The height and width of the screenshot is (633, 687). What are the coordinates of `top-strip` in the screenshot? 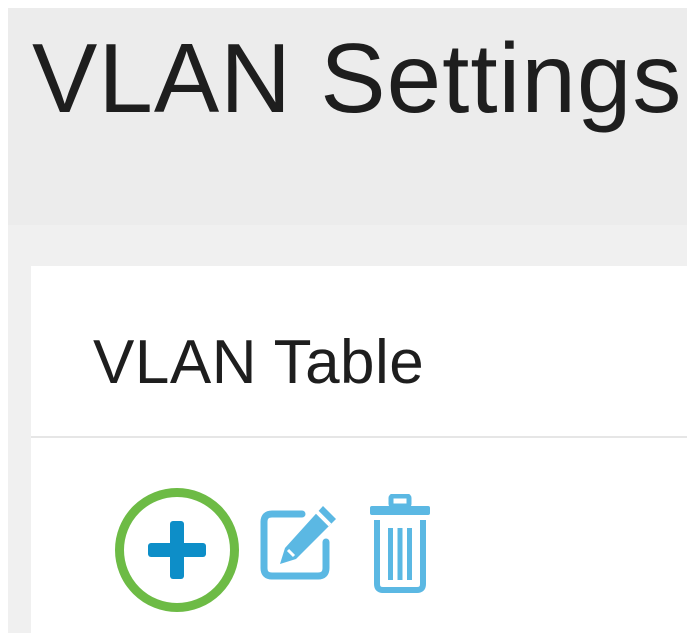 It's located at (343, 4).